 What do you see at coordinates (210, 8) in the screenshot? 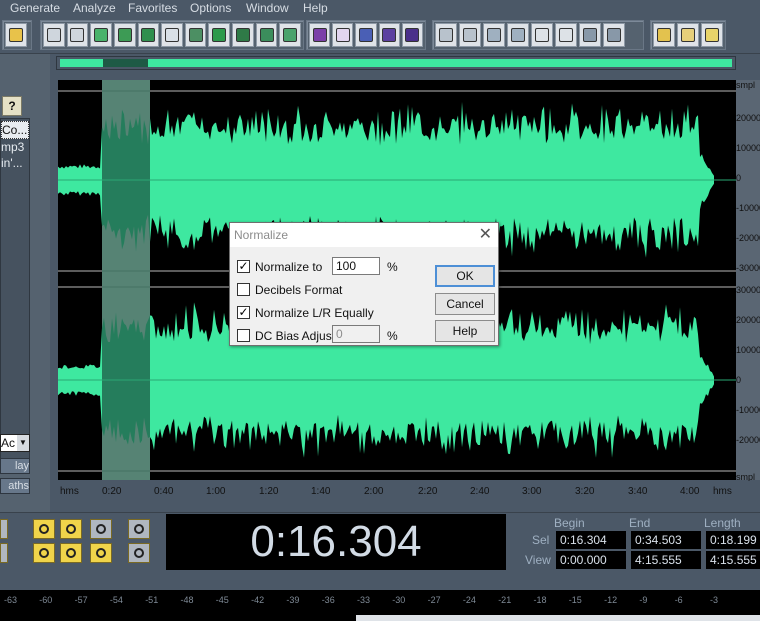
I see `menu-options: Options` at bounding box center [210, 8].